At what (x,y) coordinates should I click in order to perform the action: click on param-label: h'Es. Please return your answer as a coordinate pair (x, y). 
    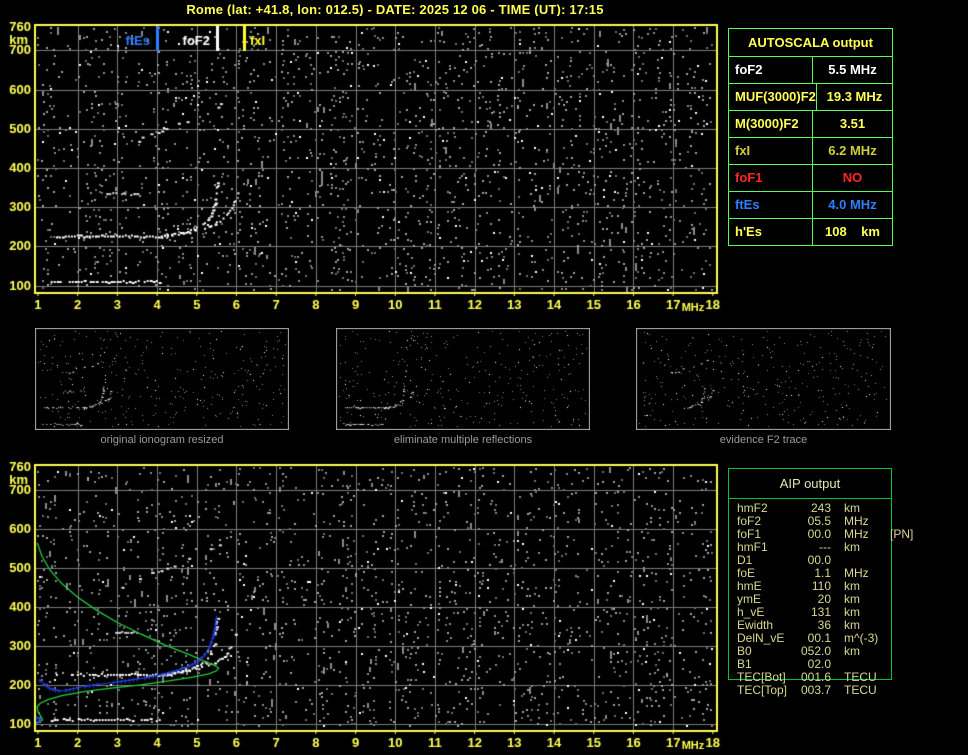
    Looking at the image, I should click on (771, 232).